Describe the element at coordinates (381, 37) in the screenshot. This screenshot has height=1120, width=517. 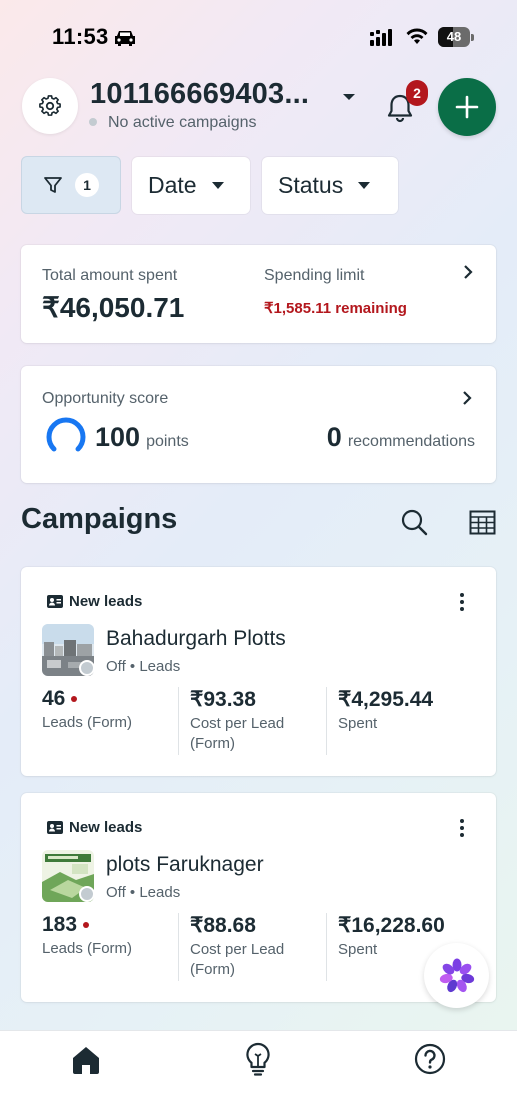
I see `signal-icon` at that location.